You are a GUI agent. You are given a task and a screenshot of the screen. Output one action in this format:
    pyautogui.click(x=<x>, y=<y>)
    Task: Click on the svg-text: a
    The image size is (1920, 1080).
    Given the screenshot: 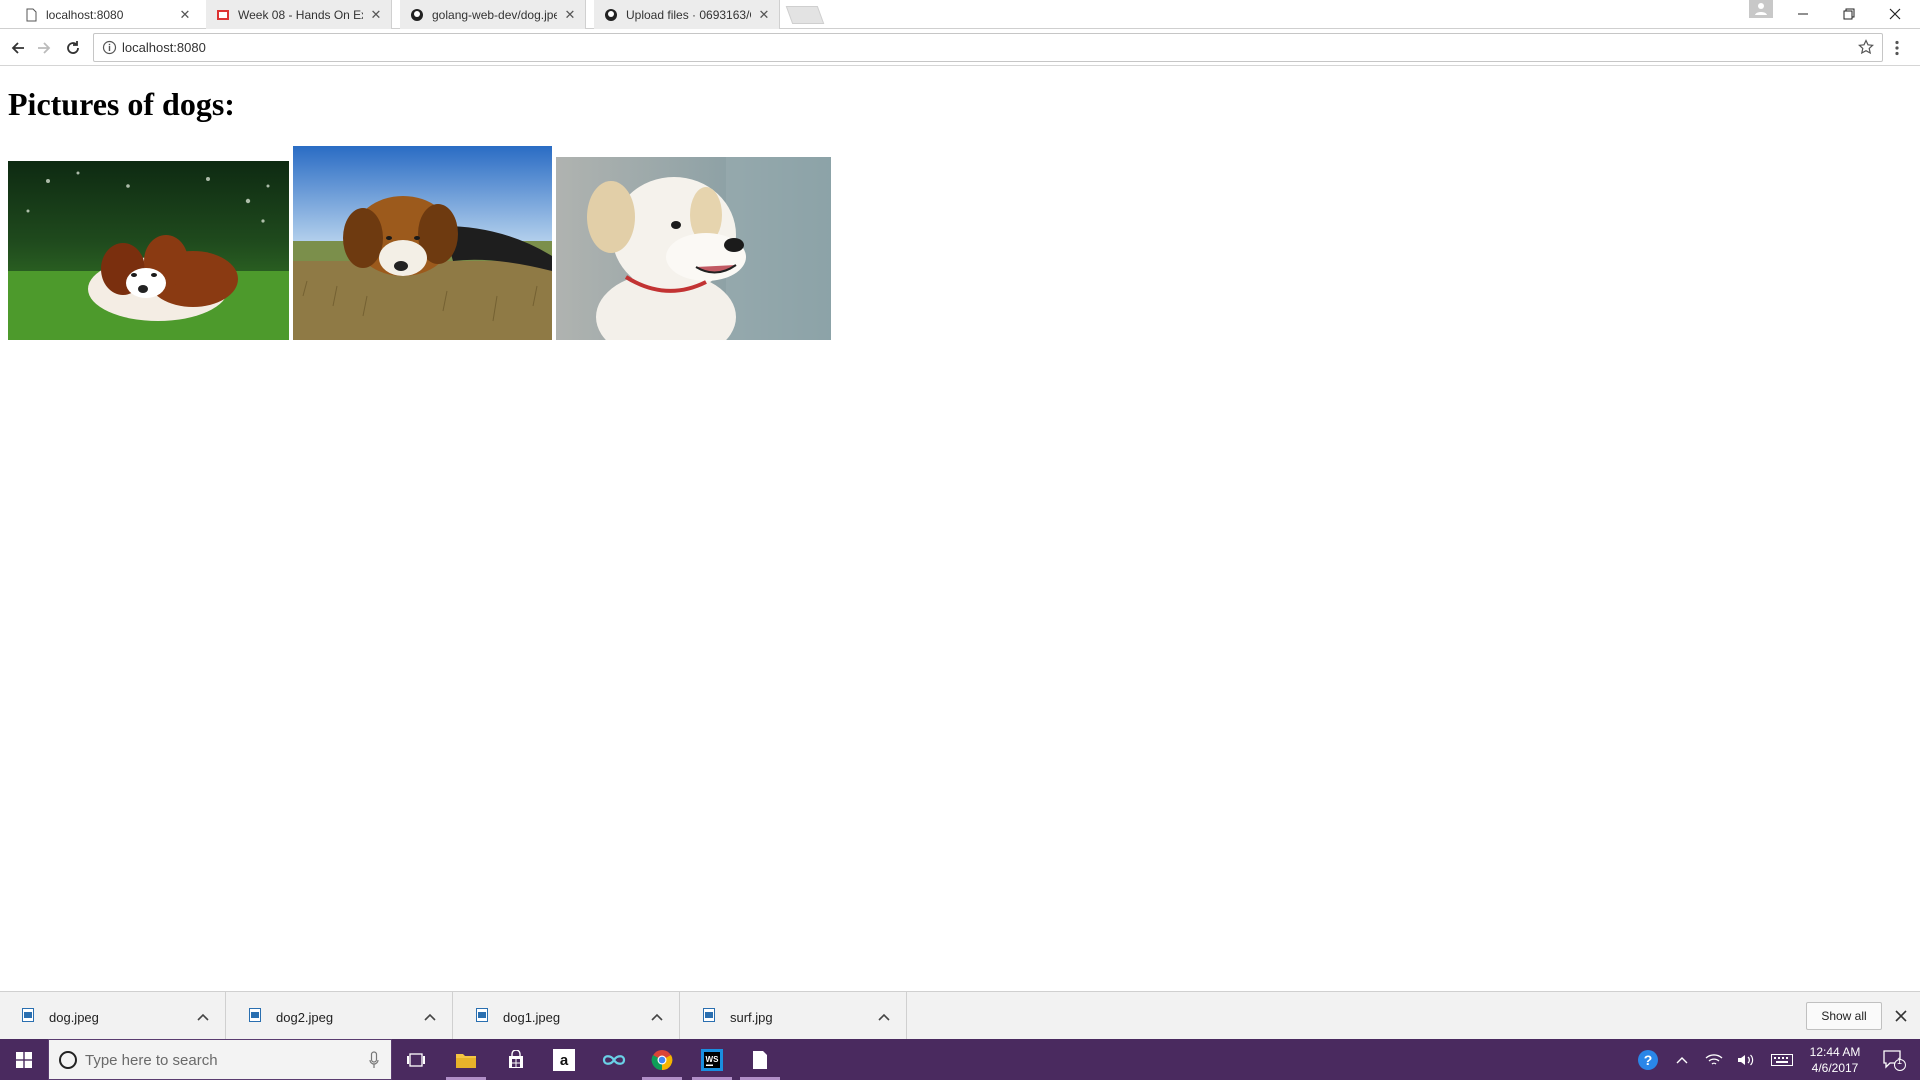 What is the action you would take?
    pyautogui.click(x=564, y=1060)
    